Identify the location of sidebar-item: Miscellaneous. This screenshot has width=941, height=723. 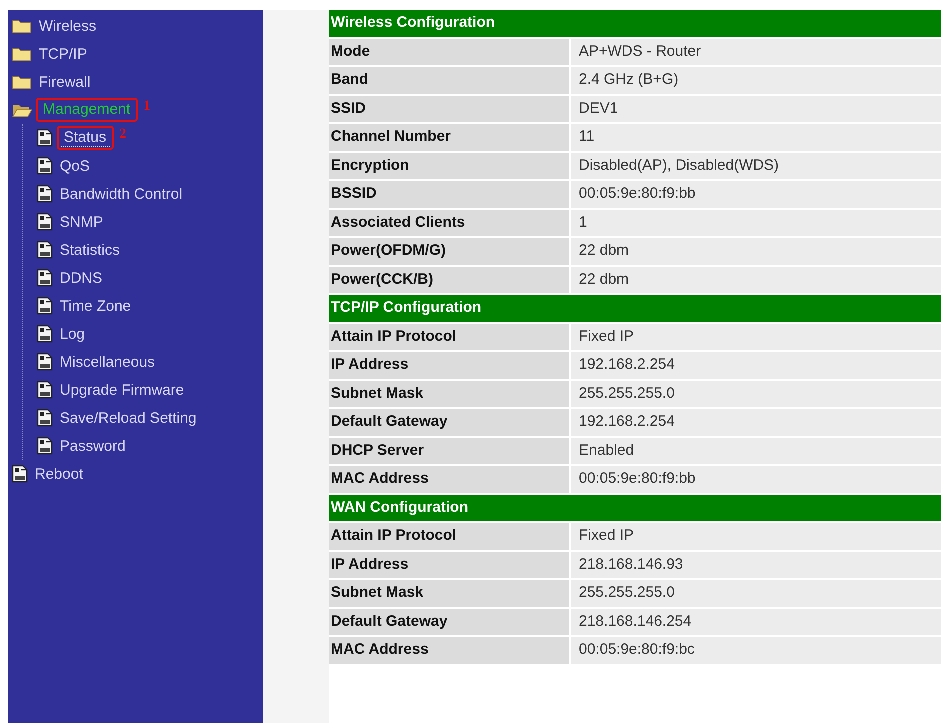
(107, 362).